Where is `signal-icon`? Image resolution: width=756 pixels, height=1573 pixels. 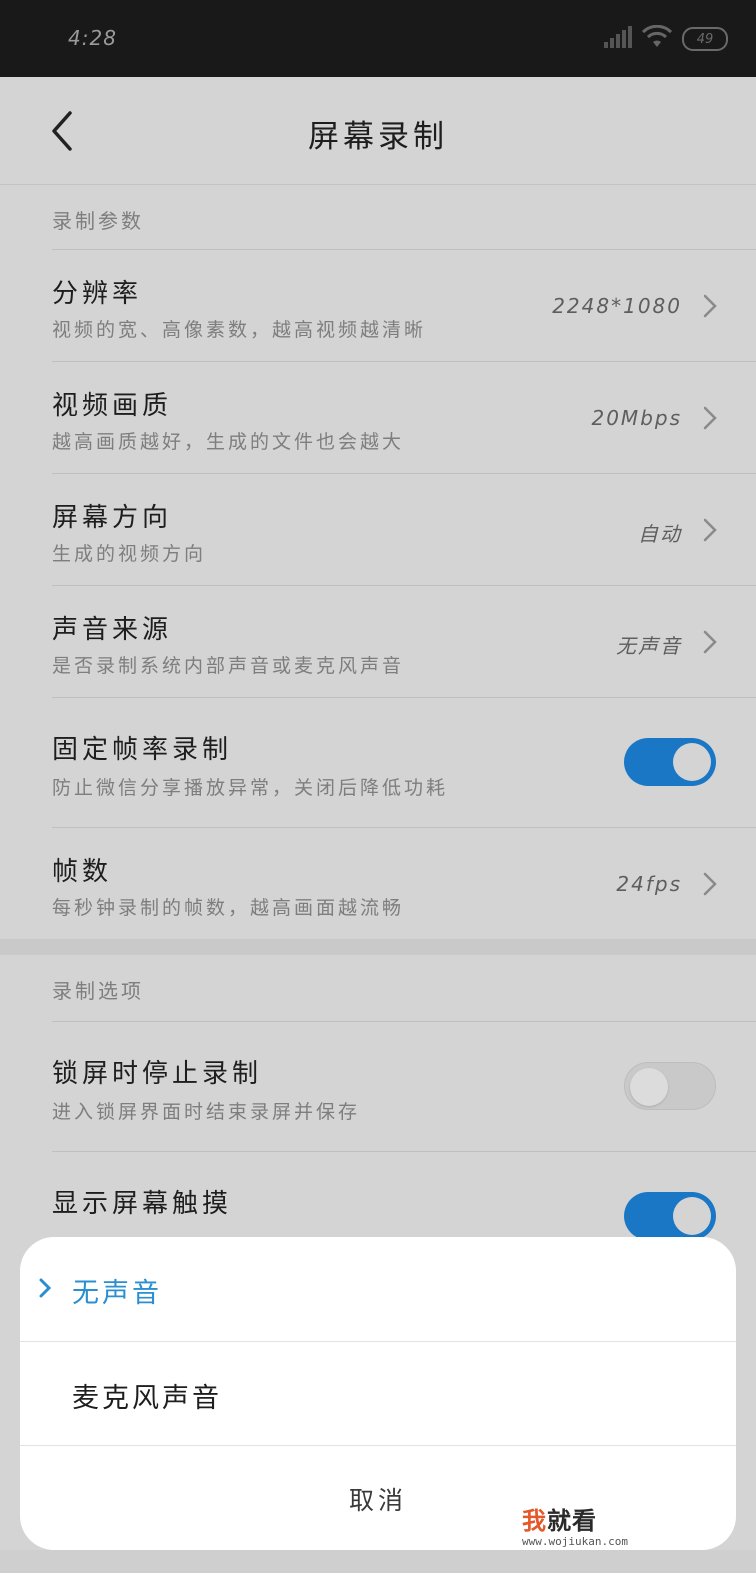
signal-icon is located at coordinates (618, 39).